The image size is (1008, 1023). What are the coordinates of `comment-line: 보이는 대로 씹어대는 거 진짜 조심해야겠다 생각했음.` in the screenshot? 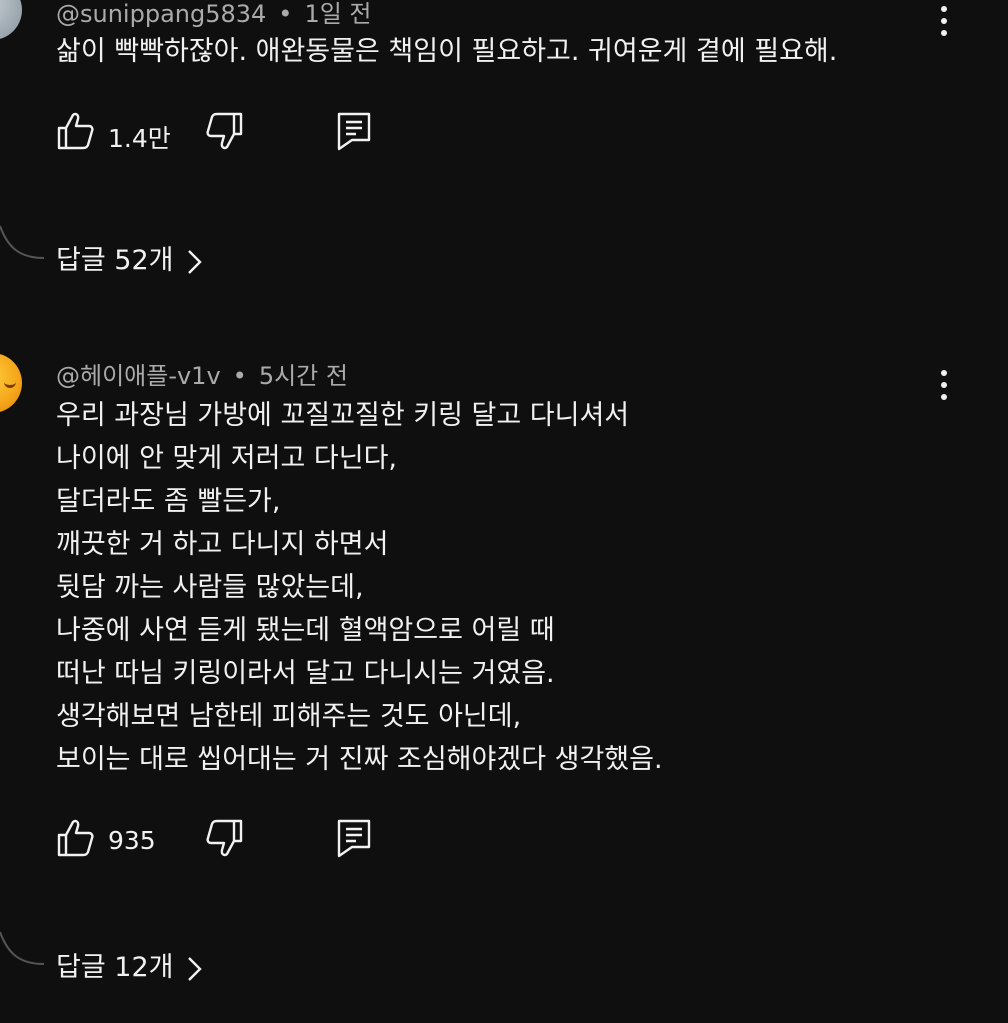 It's located at (359, 759).